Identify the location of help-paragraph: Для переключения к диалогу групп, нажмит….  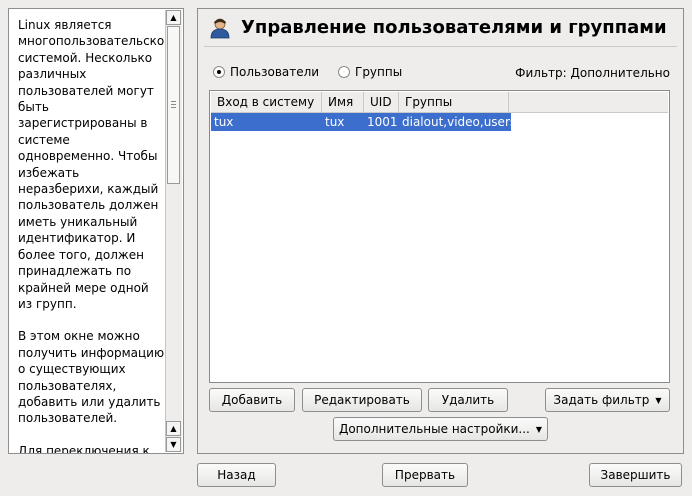
(84, 448).